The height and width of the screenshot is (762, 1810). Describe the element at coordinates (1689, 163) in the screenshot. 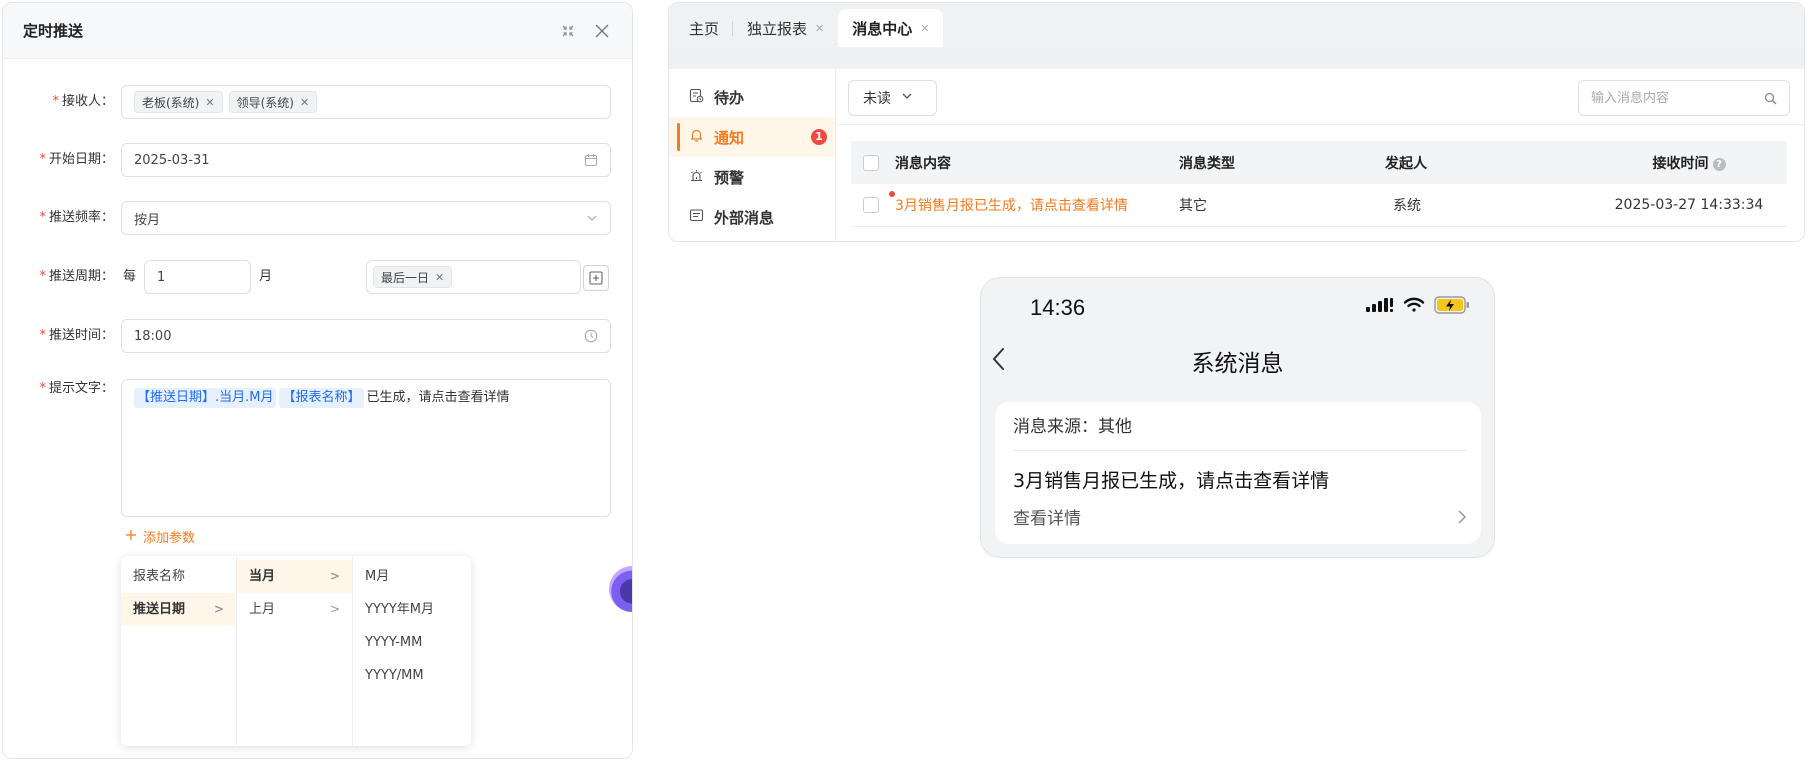

I see `column-header-time: 接收时间?` at that location.